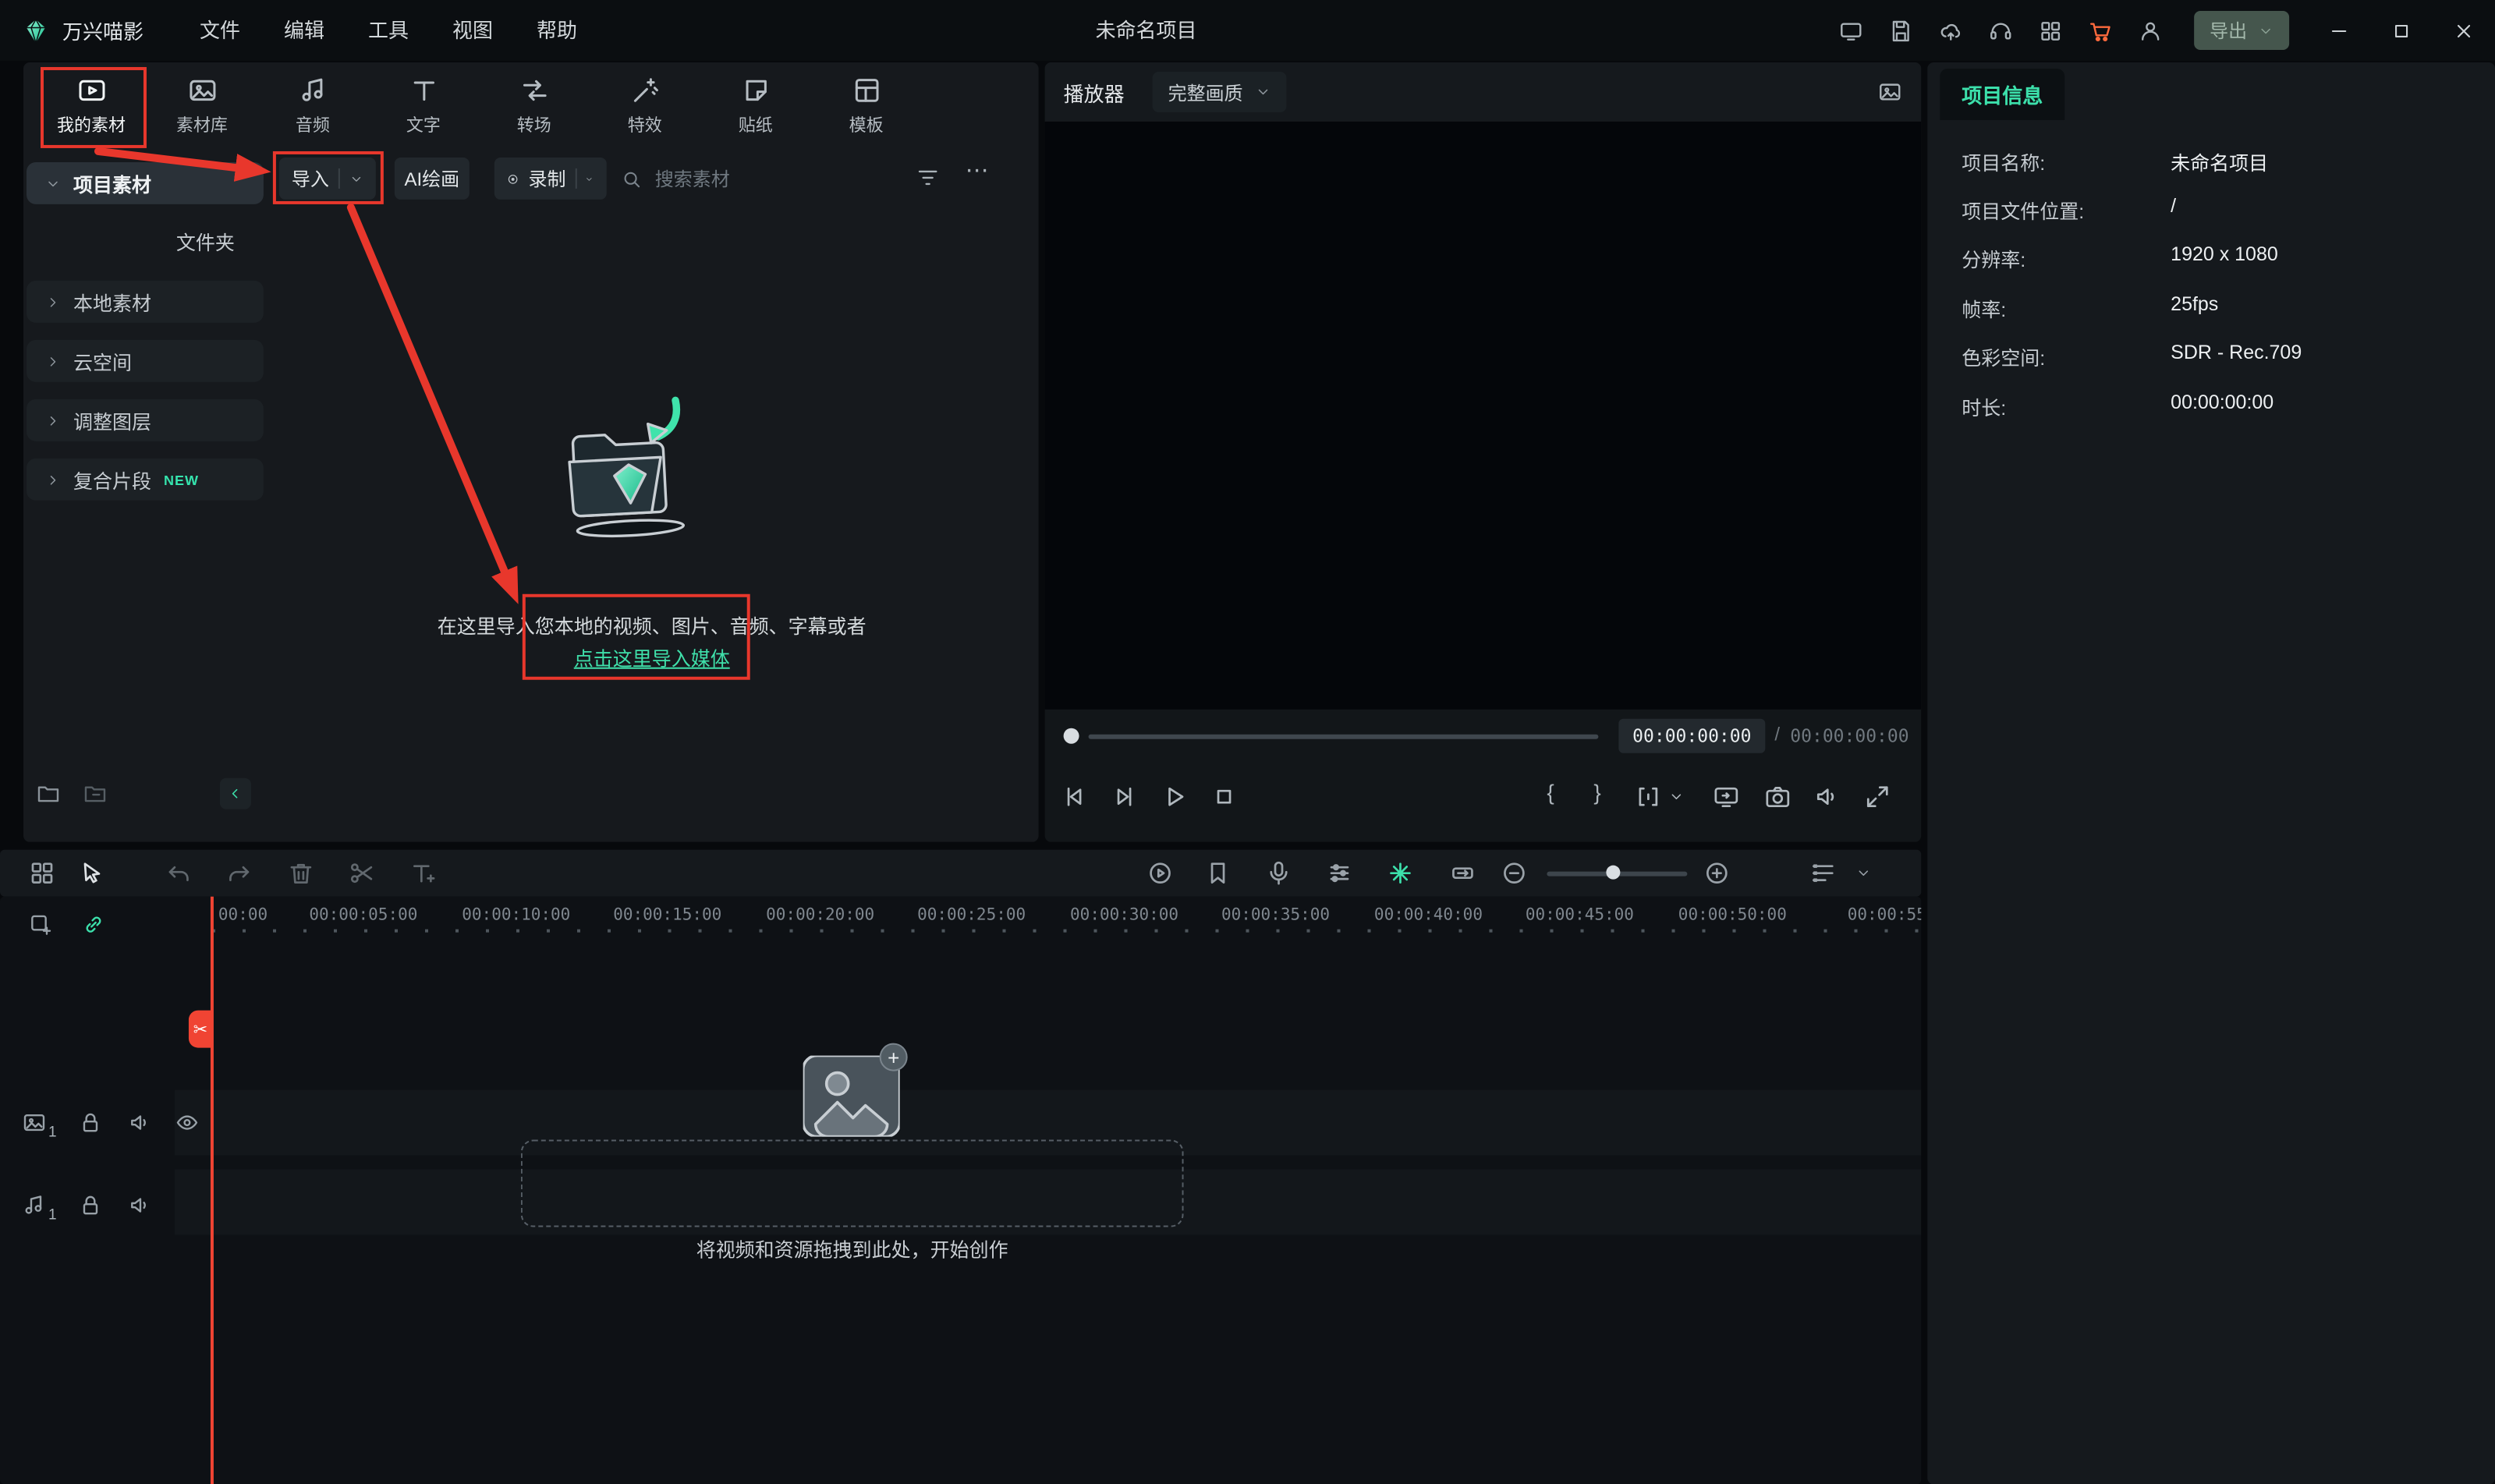 This screenshot has height=1484, width=2495. Describe the element at coordinates (1514, 873) in the screenshot. I see `zoom-out-icon` at that location.